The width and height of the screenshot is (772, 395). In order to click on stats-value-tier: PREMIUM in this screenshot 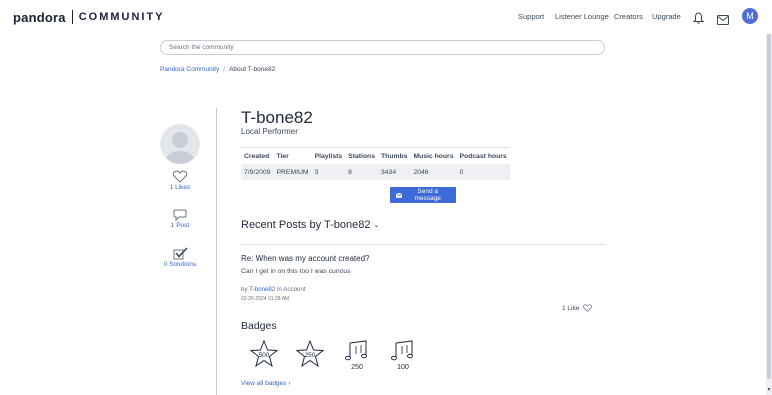, I will do `click(292, 172)`.